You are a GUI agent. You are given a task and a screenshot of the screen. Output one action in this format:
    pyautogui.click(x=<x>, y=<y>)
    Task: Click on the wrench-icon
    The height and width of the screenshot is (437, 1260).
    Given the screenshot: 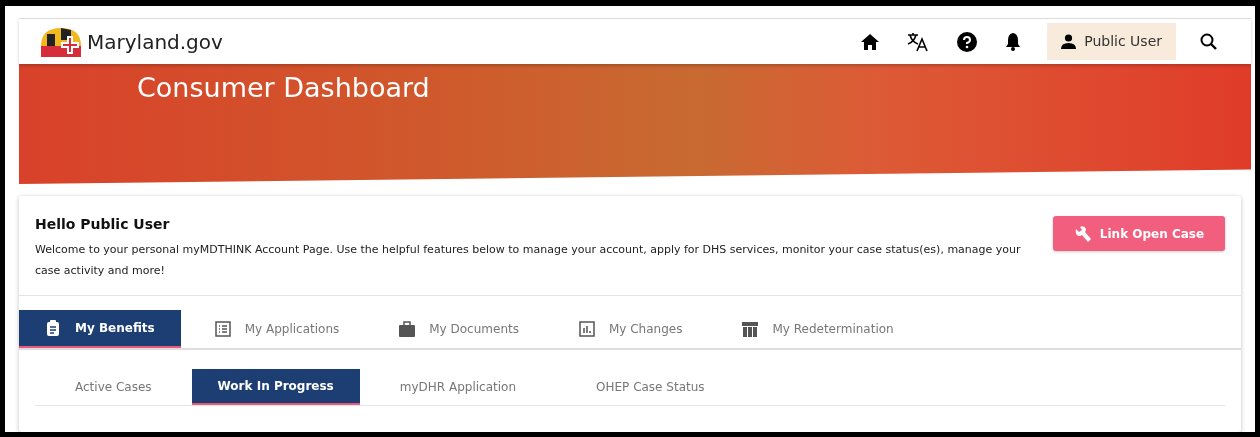 What is the action you would take?
    pyautogui.click(x=1082, y=233)
    